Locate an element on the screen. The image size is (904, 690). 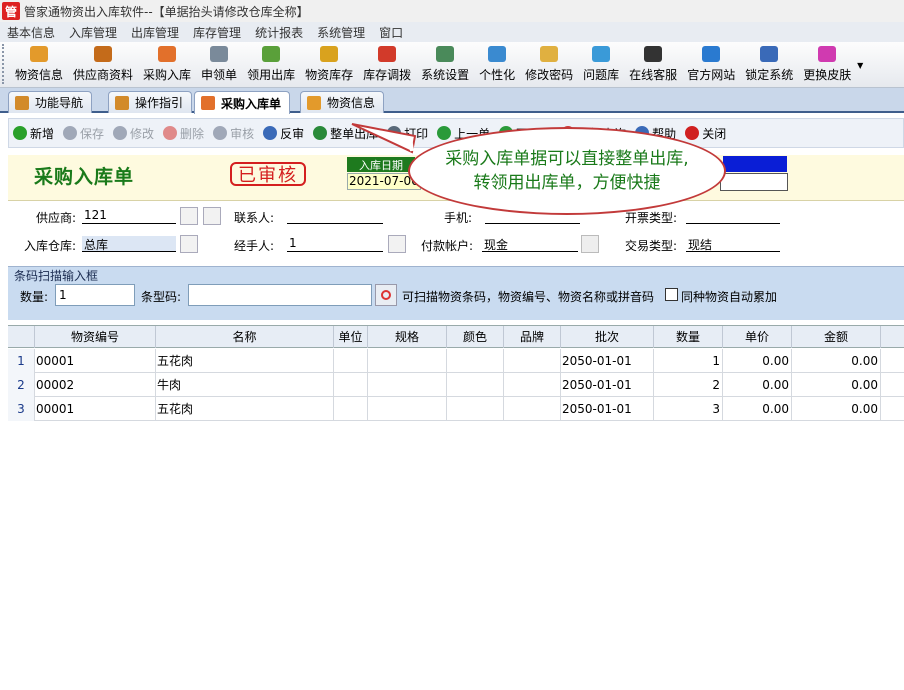
action-button-3: 删除 is located at coordinates (184, 133).